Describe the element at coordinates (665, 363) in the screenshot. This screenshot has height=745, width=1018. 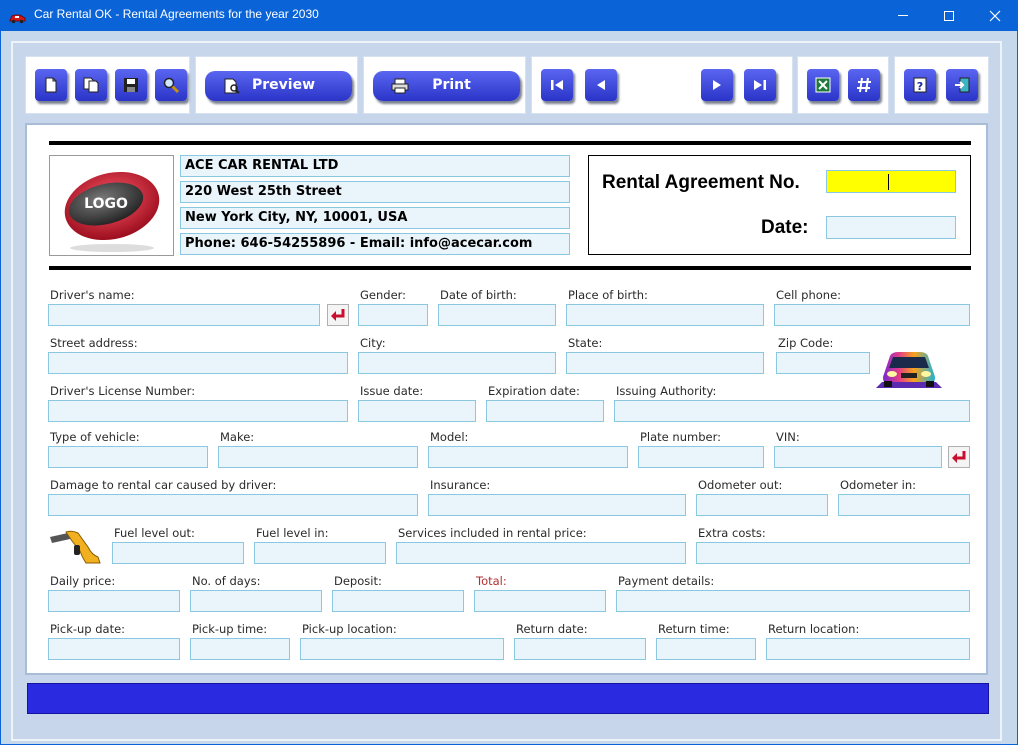
I see `state-input` at that location.